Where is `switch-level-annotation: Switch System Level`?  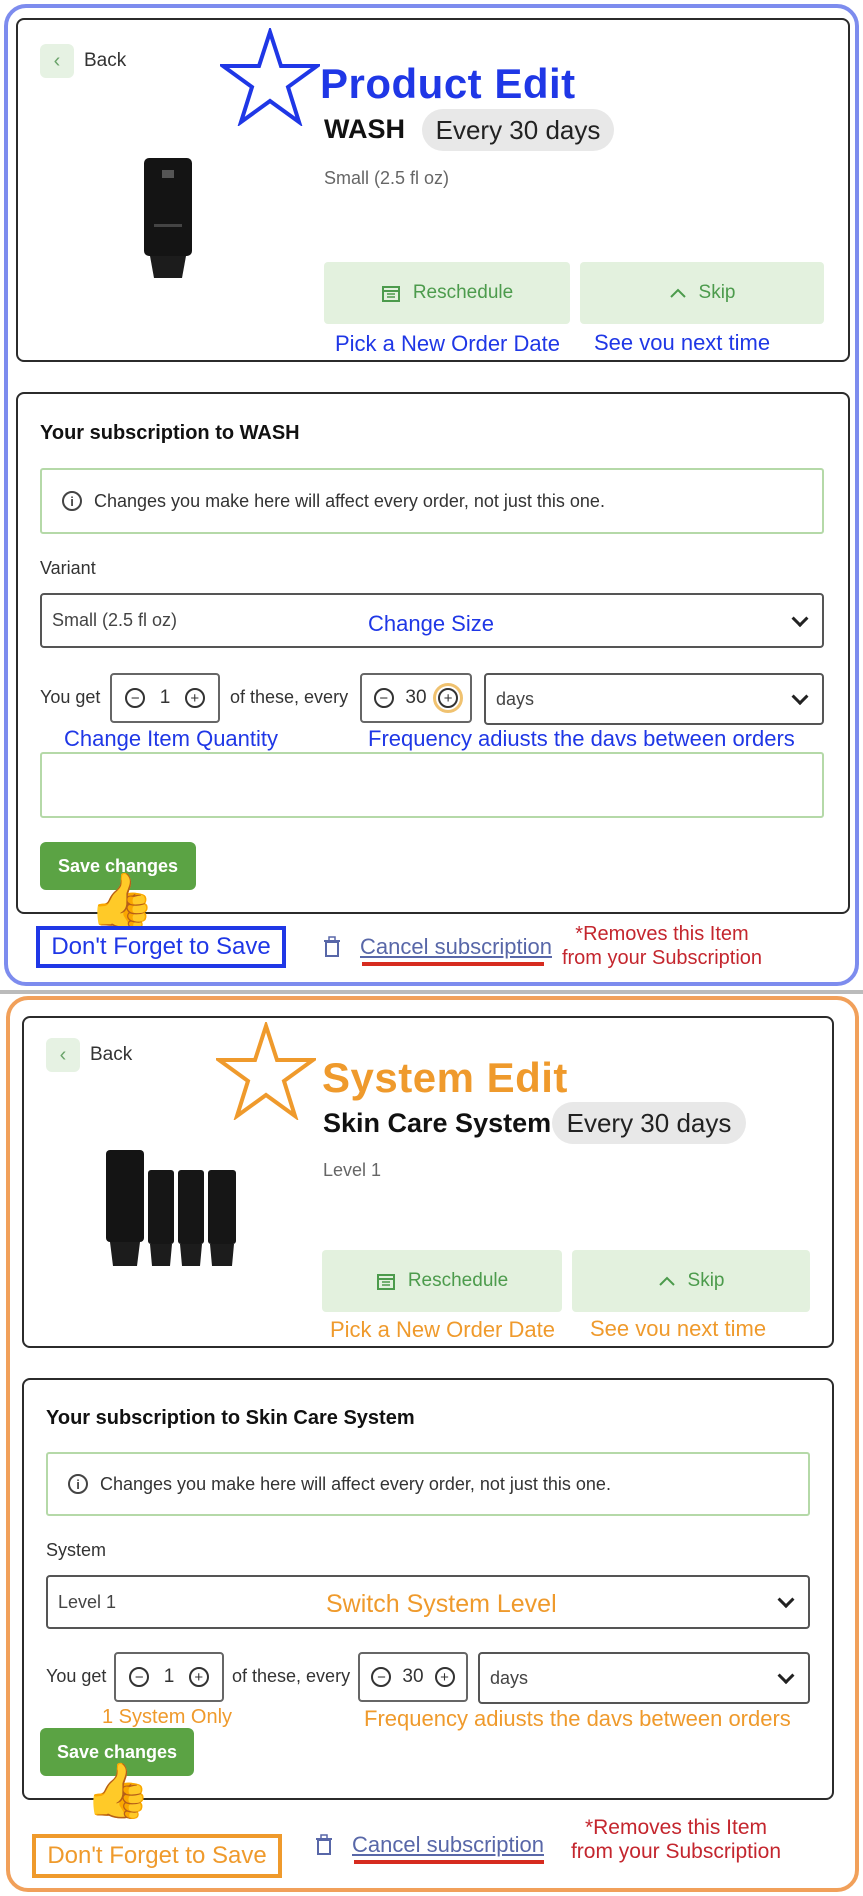 switch-level-annotation: Switch System Level is located at coordinates (441, 1604).